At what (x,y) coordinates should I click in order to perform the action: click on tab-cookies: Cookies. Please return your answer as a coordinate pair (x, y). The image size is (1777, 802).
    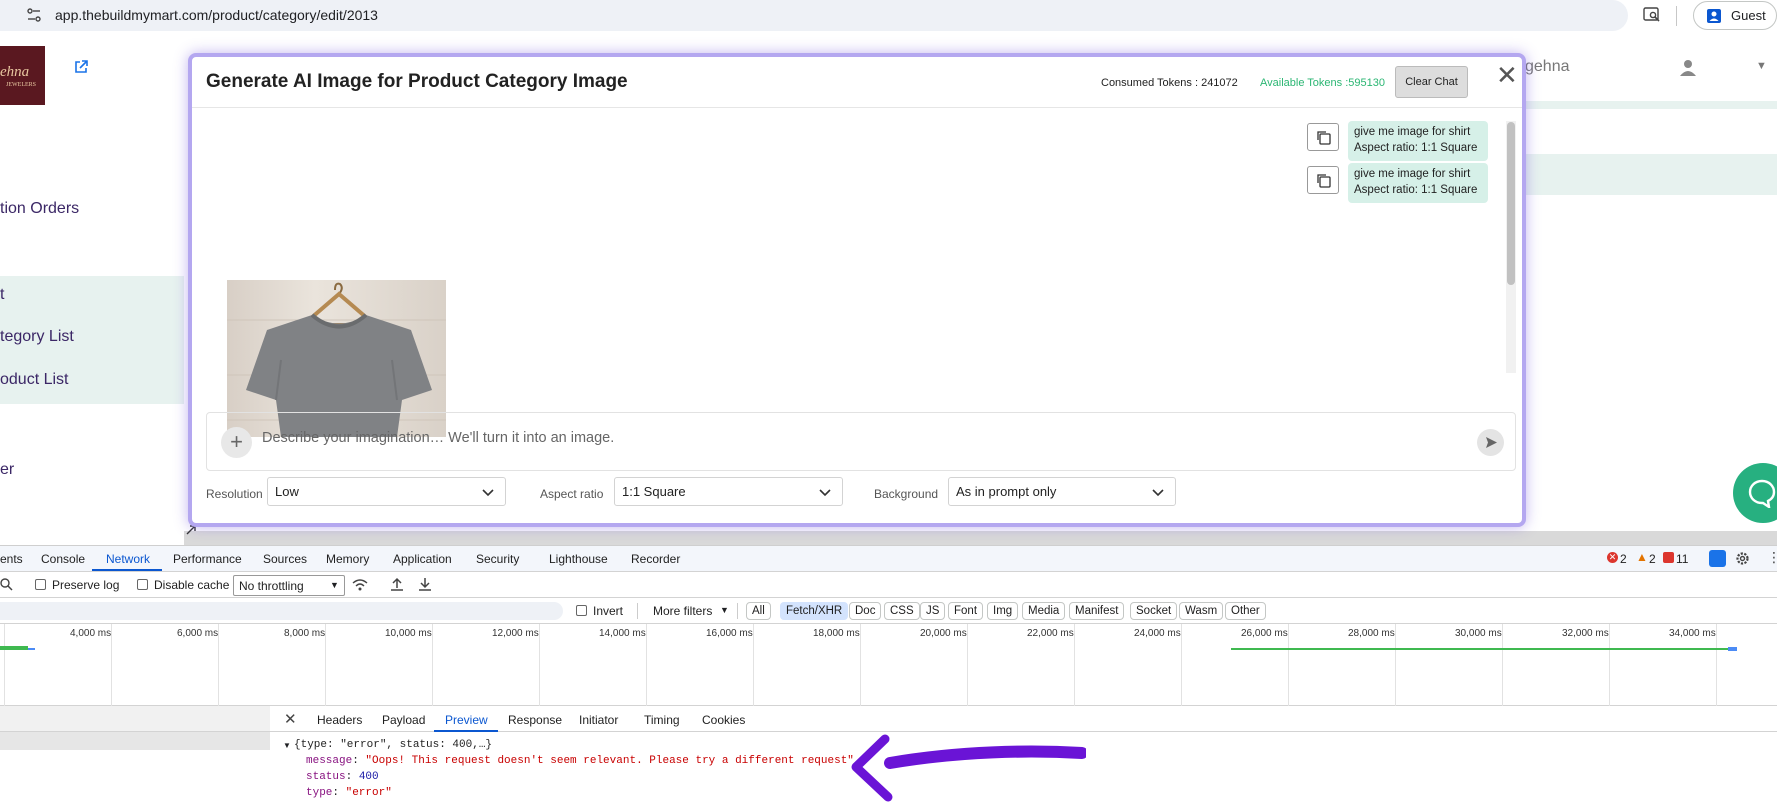
    Looking at the image, I should click on (723, 720).